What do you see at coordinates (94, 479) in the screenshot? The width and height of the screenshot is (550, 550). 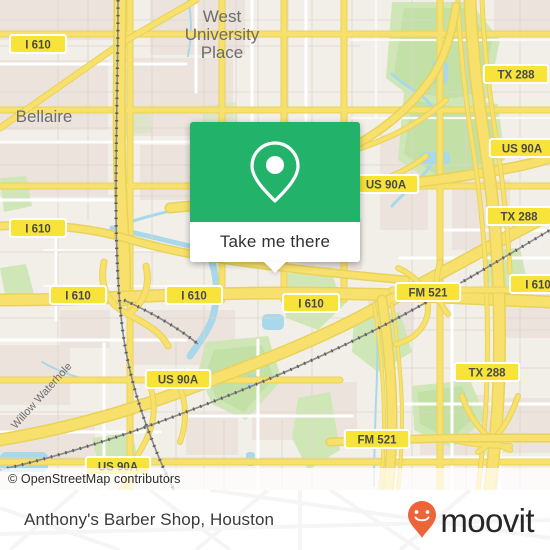 I see `osm-attribution-text: © OpenStreetMap contributors` at bounding box center [94, 479].